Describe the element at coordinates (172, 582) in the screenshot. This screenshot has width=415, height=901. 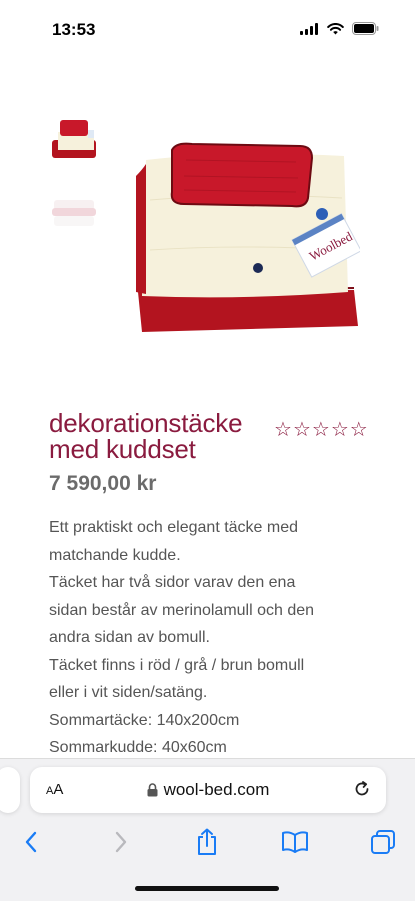
I see `description-line: Täcket har två sidor varav den ena` at that location.